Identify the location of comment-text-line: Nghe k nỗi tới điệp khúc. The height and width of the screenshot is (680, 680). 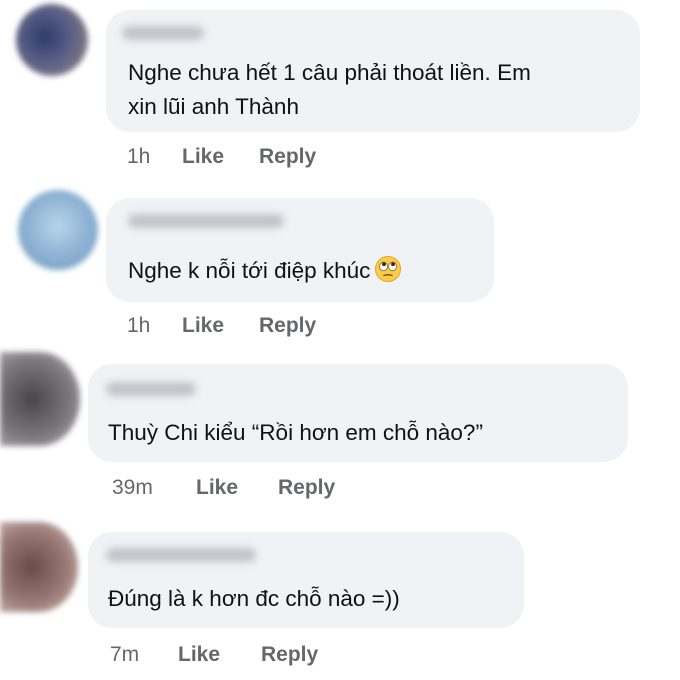
(249, 270).